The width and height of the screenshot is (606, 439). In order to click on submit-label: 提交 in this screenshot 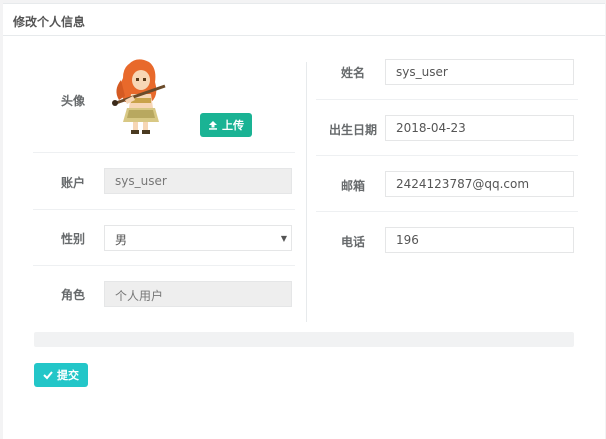, I will do `click(68, 375)`.